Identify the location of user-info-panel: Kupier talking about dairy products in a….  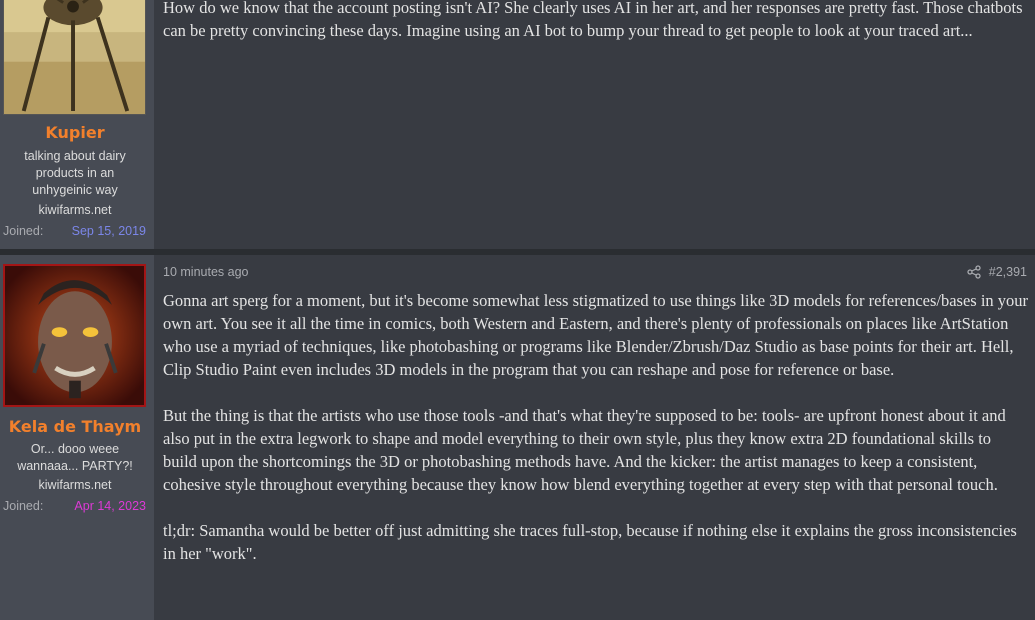
(77, 124).